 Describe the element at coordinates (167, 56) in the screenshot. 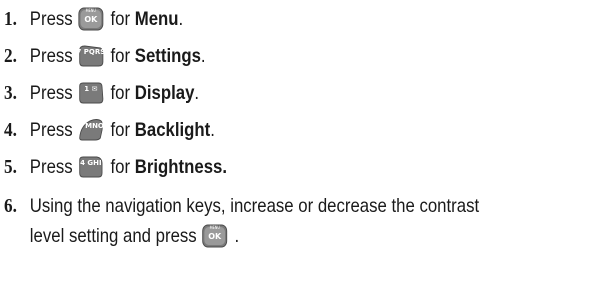

I see `step-target: Settings` at that location.